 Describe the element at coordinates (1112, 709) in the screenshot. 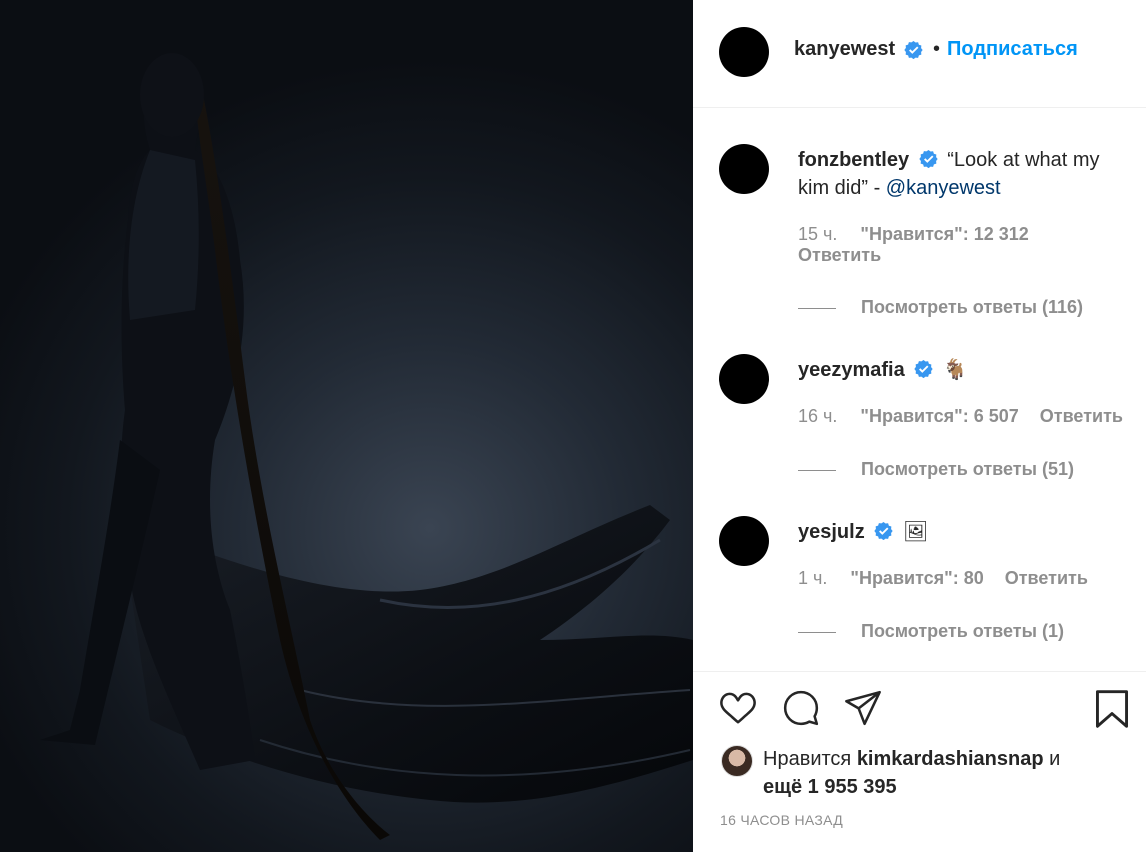

I see `bookmark-icon` at that location.